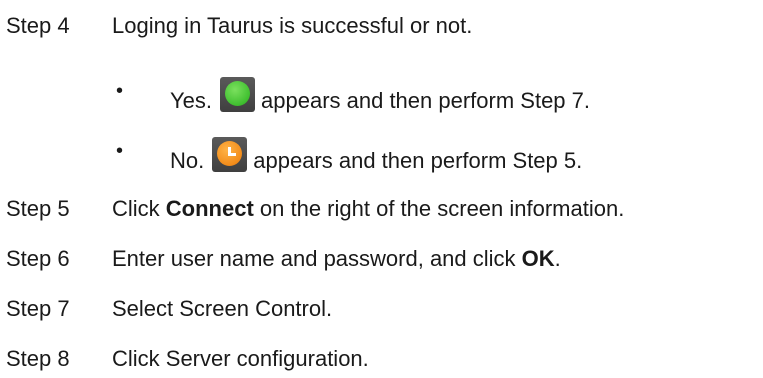  Describe the element at coordinates (222, 308) in the screenshot. I see `step-7-text: Select Screen Control.` at that location.